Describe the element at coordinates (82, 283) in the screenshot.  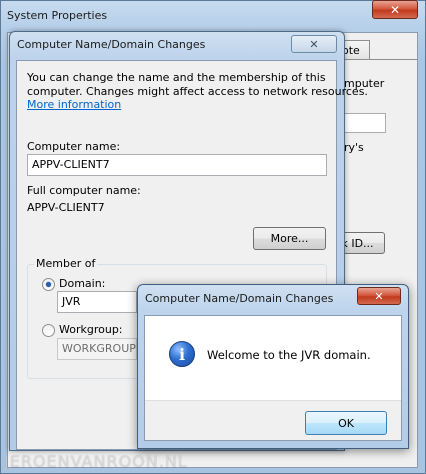
I see `domain-label: Domain:` at that location.